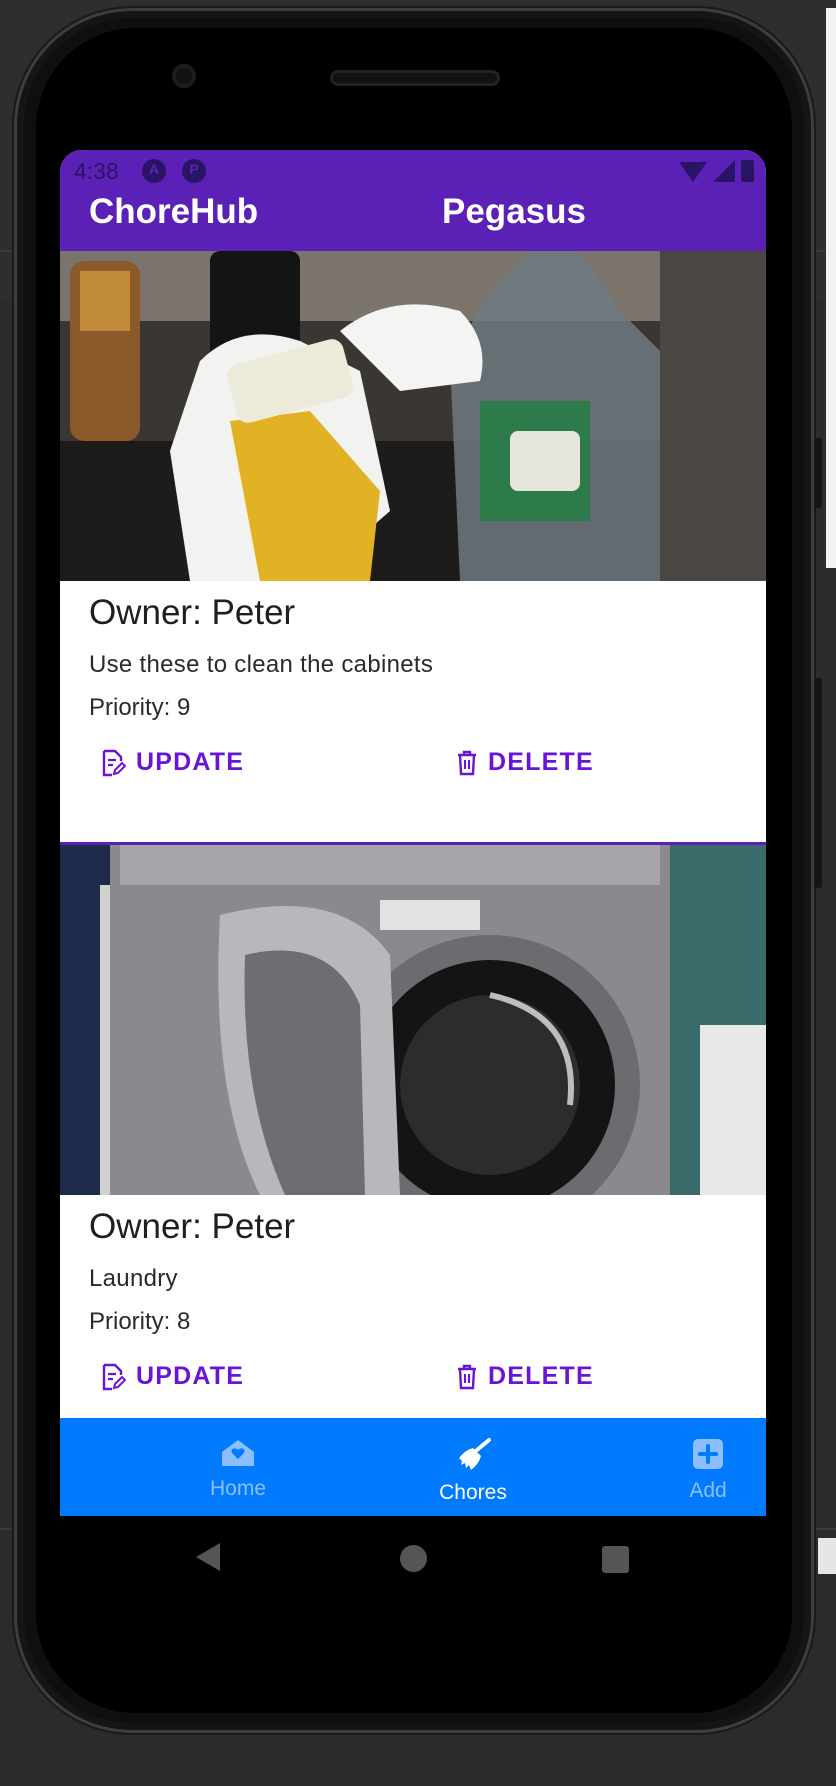  I want to click on app-title: ChoreHub, so click(174, 211).